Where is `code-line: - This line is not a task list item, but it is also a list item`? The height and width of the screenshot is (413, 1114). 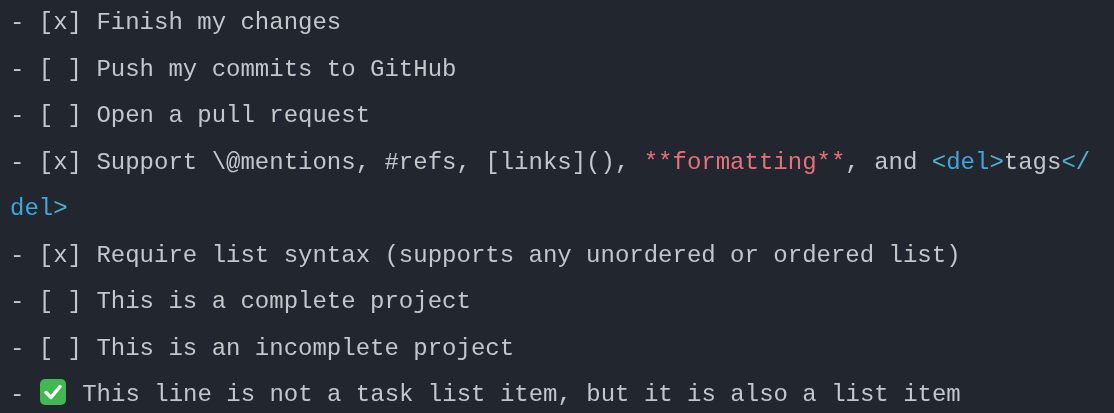 code-line: - This line is not a task list item, but it is also a list item is located at coordinates (485, 392).